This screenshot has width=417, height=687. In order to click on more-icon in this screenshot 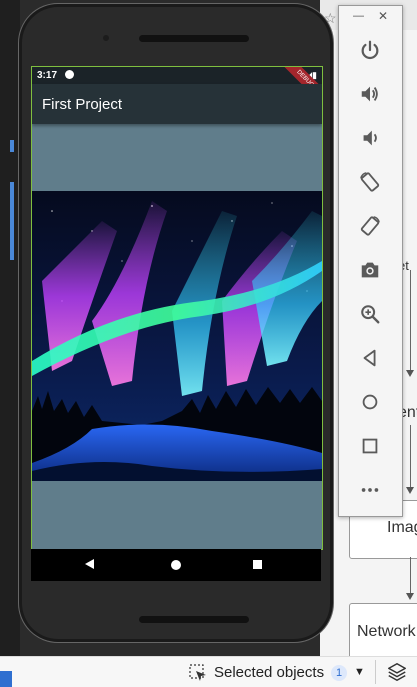, I will do `click(370, 490)`.